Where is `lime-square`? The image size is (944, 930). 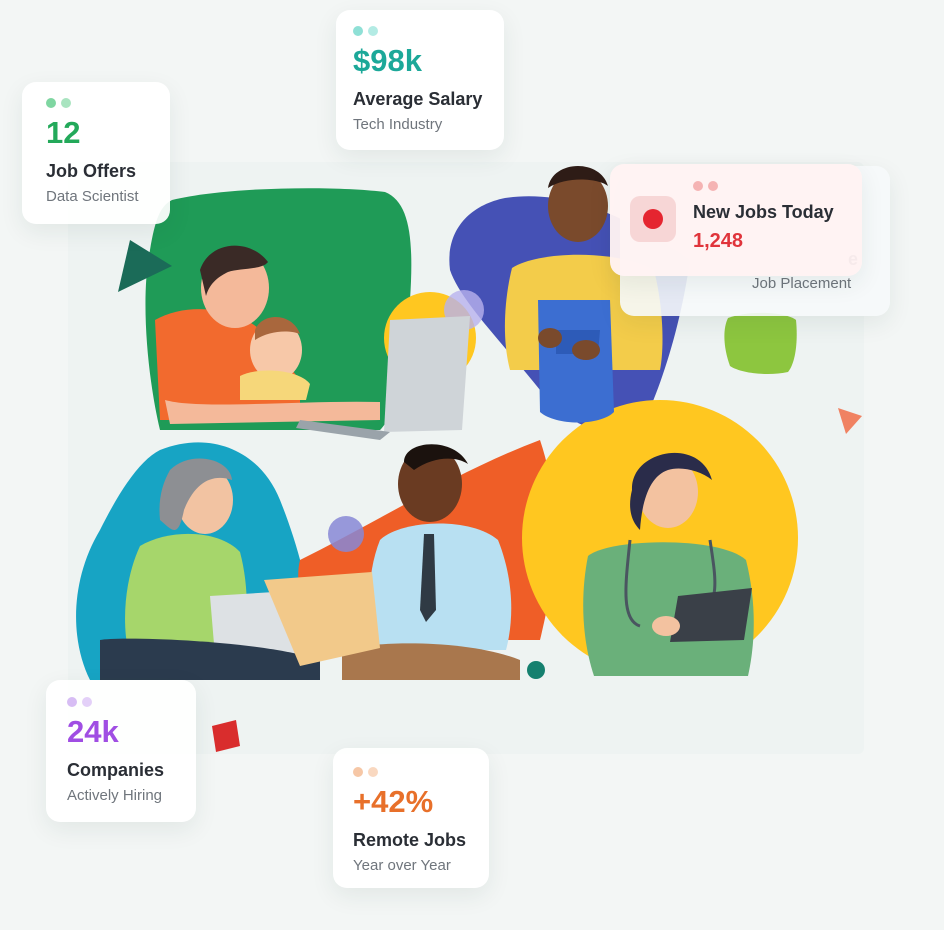 lime-square is located at coordinates (760, 343).